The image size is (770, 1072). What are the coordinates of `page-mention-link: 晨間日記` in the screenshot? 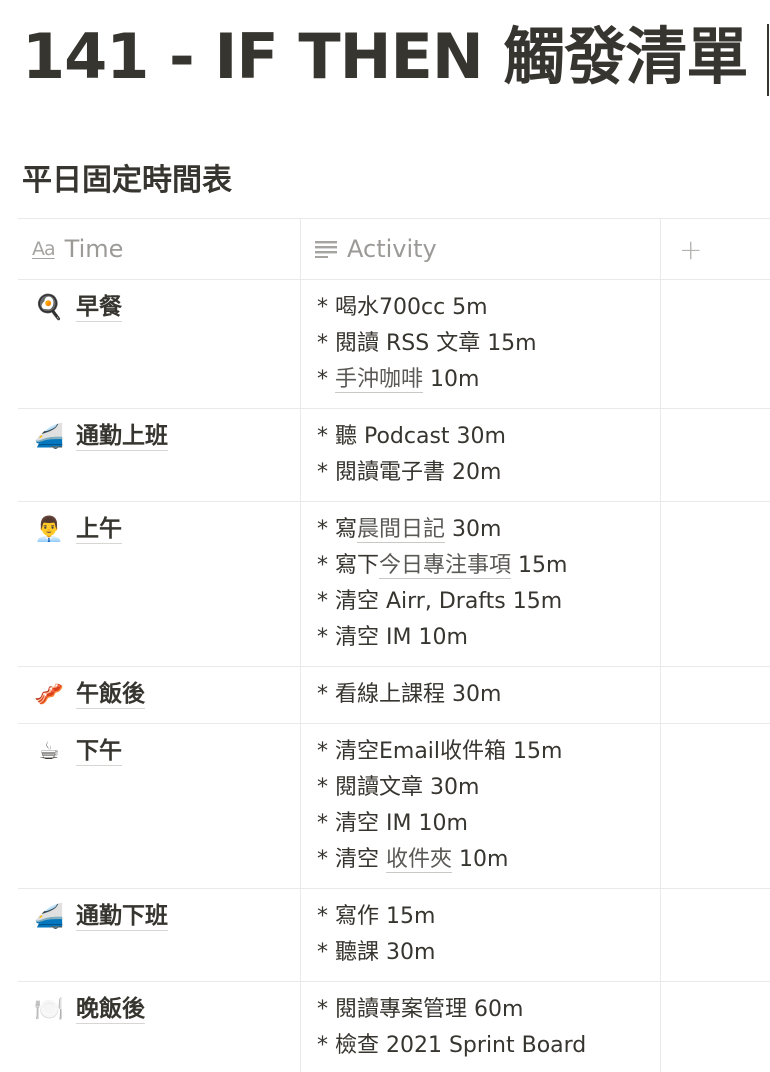 It's located at (401, 530).